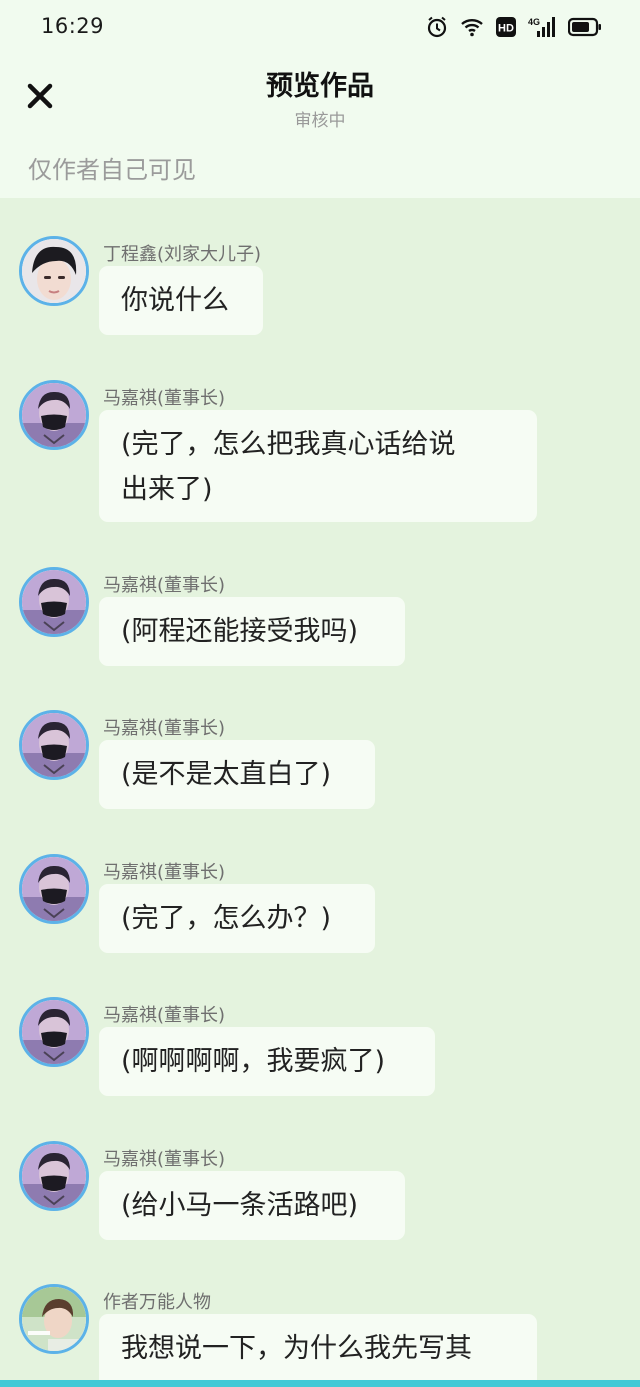 This screenshot has width=640, height=1387. Describe the element at coordinates (267, 1061) in the screenshot. I see `message-bubble: (啊啊啊啊，我要疯了)` at that location.